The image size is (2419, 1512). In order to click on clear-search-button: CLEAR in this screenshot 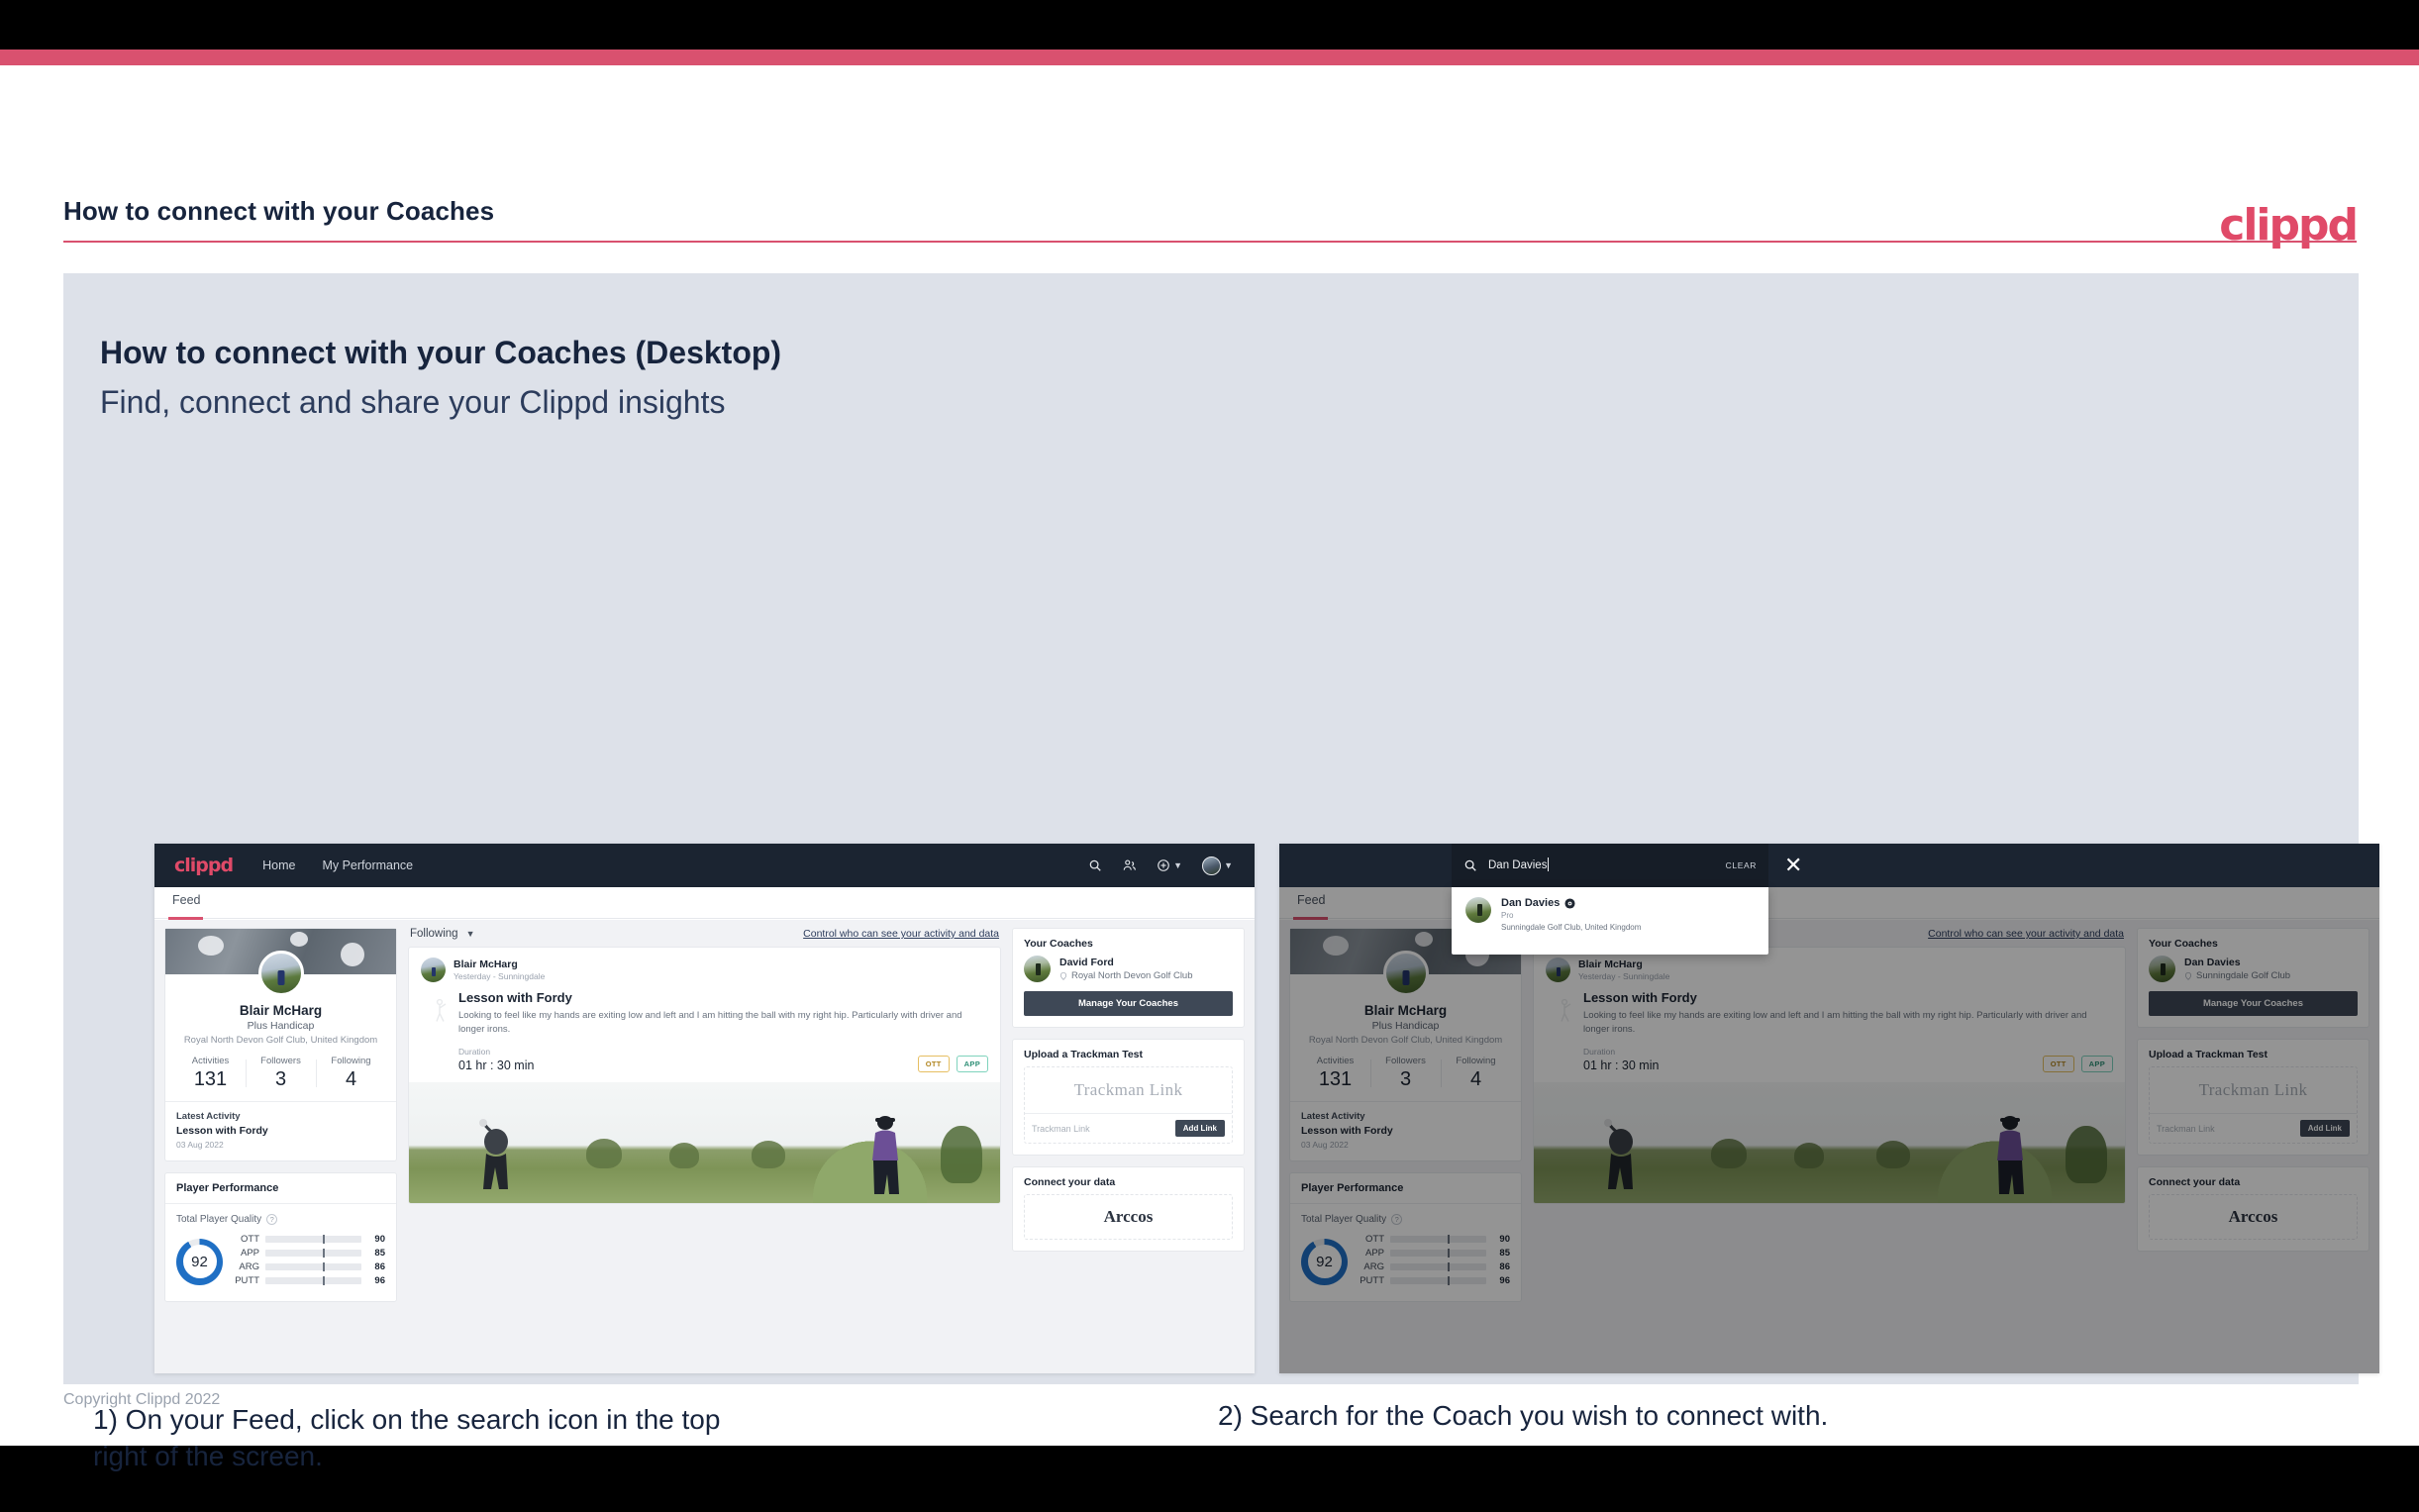, I will do `click(1741, 865)`.